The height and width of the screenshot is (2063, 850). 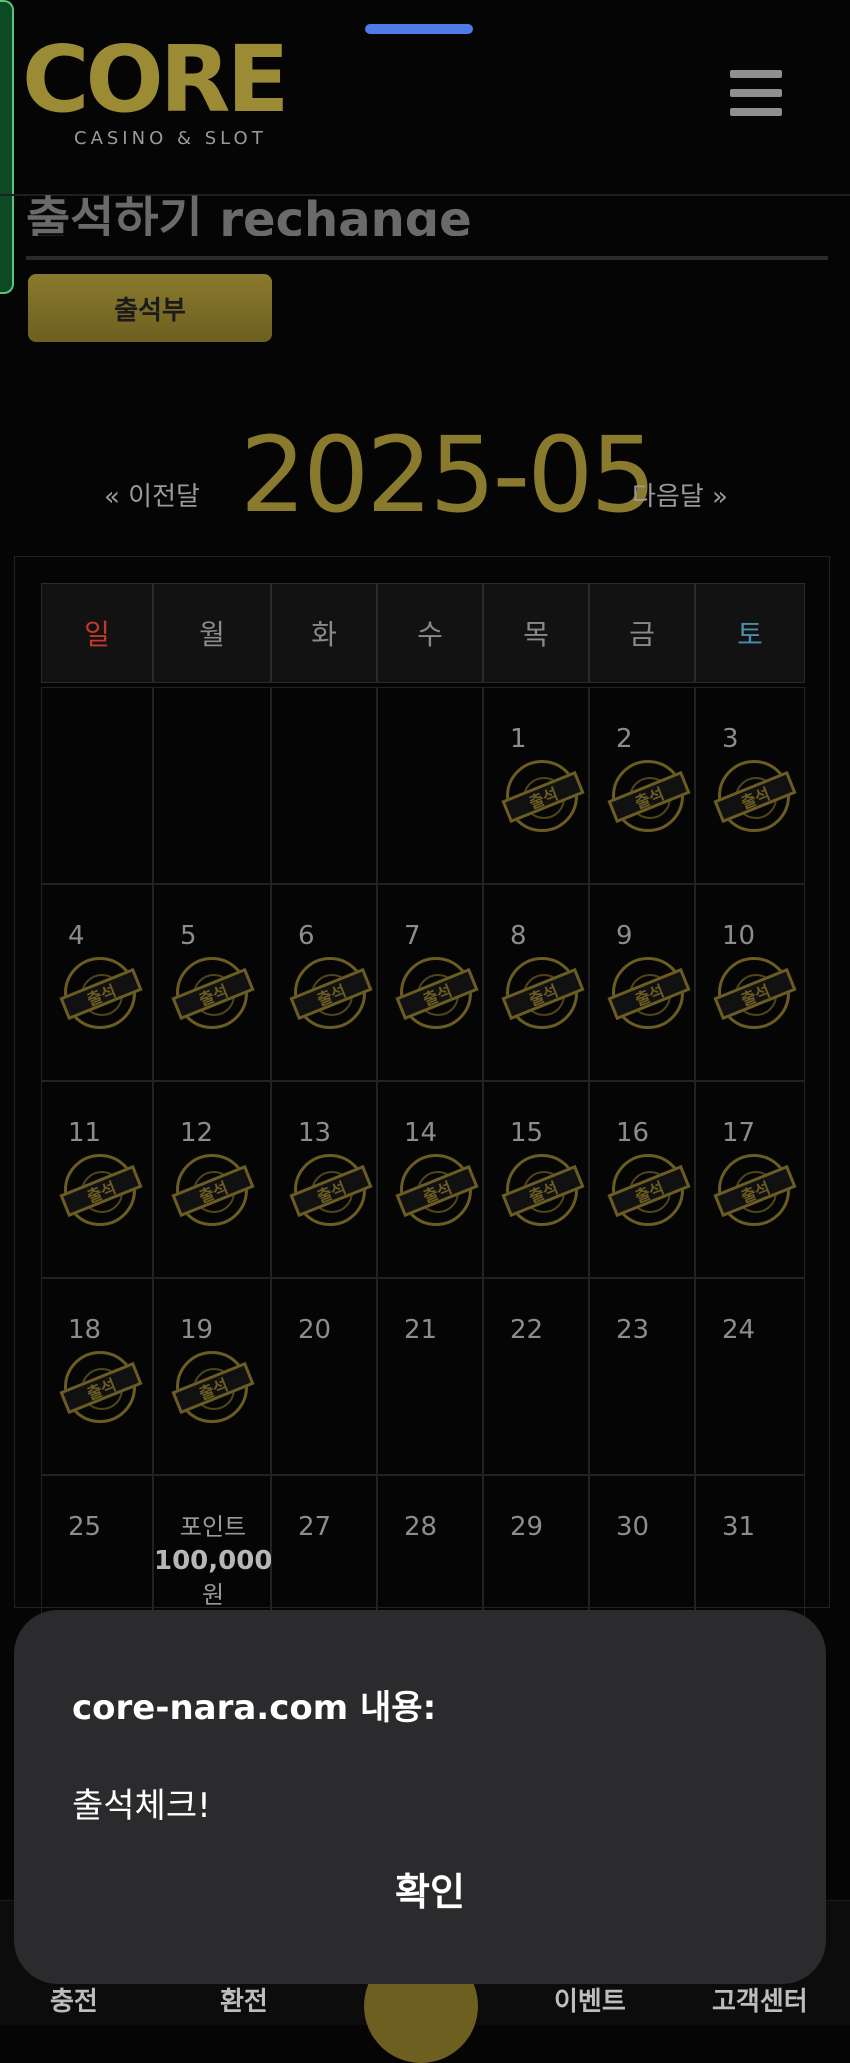 What do you see at coordinates (750, 633) in the screenshot?
I see `weekday-sat: 토` at bounding box center [750, 633].